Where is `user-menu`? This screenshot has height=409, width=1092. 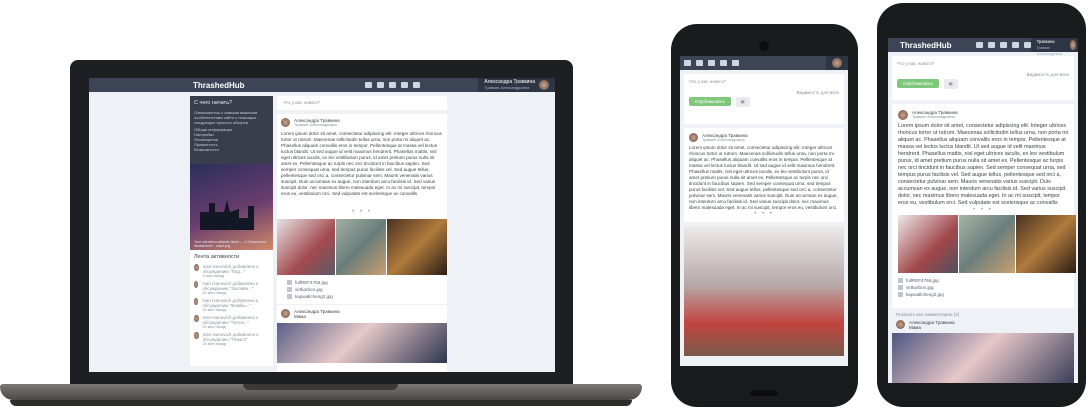
user-menu is located at coordinates (837, 63).